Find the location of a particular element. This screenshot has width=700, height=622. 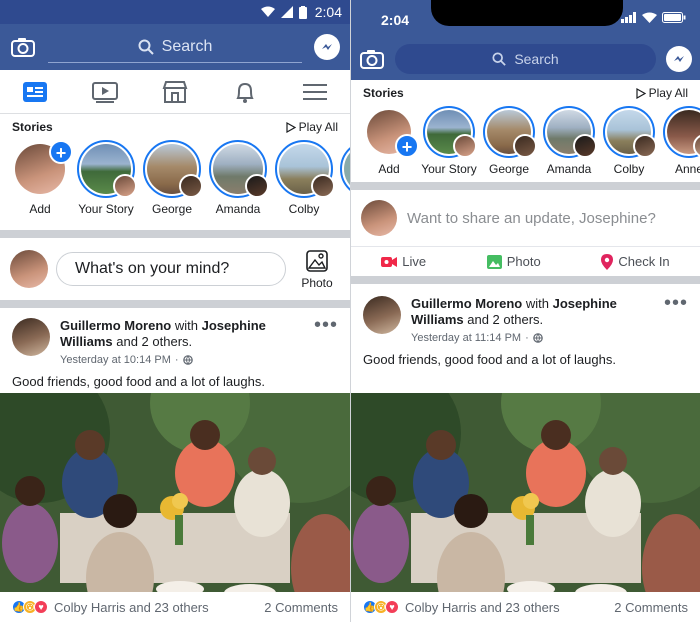

tab-watch is located at coordinates (105, 92).